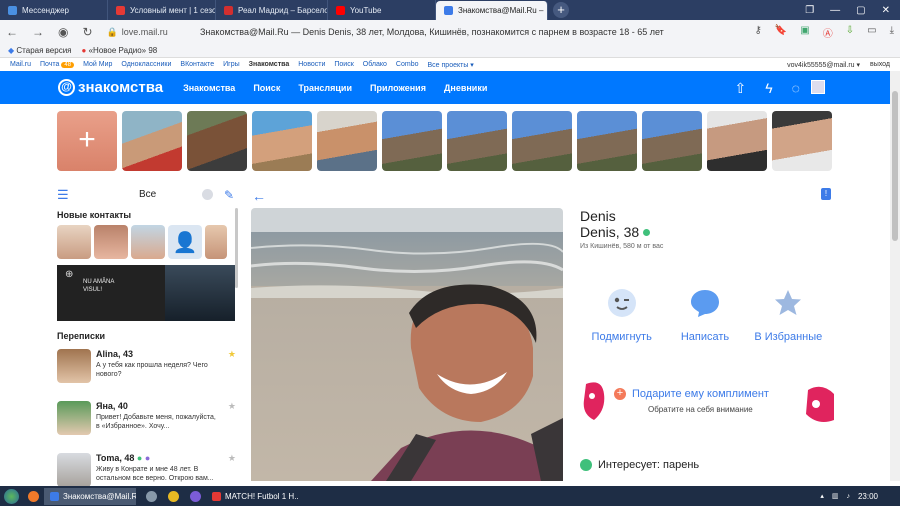 The height and width of the screenshot is (506, 900). I want to click on portal-link-ok: Одноклассники, so click(146, 64).